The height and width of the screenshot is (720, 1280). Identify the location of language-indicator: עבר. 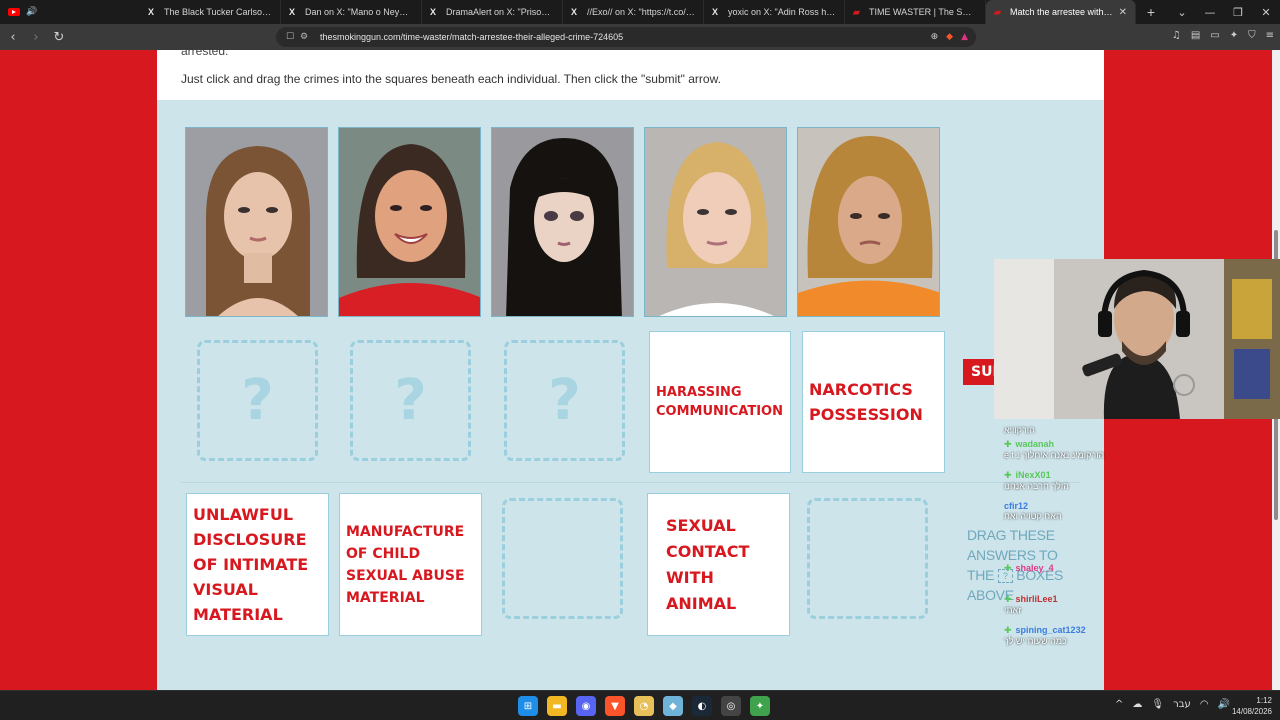
(1182, 704).